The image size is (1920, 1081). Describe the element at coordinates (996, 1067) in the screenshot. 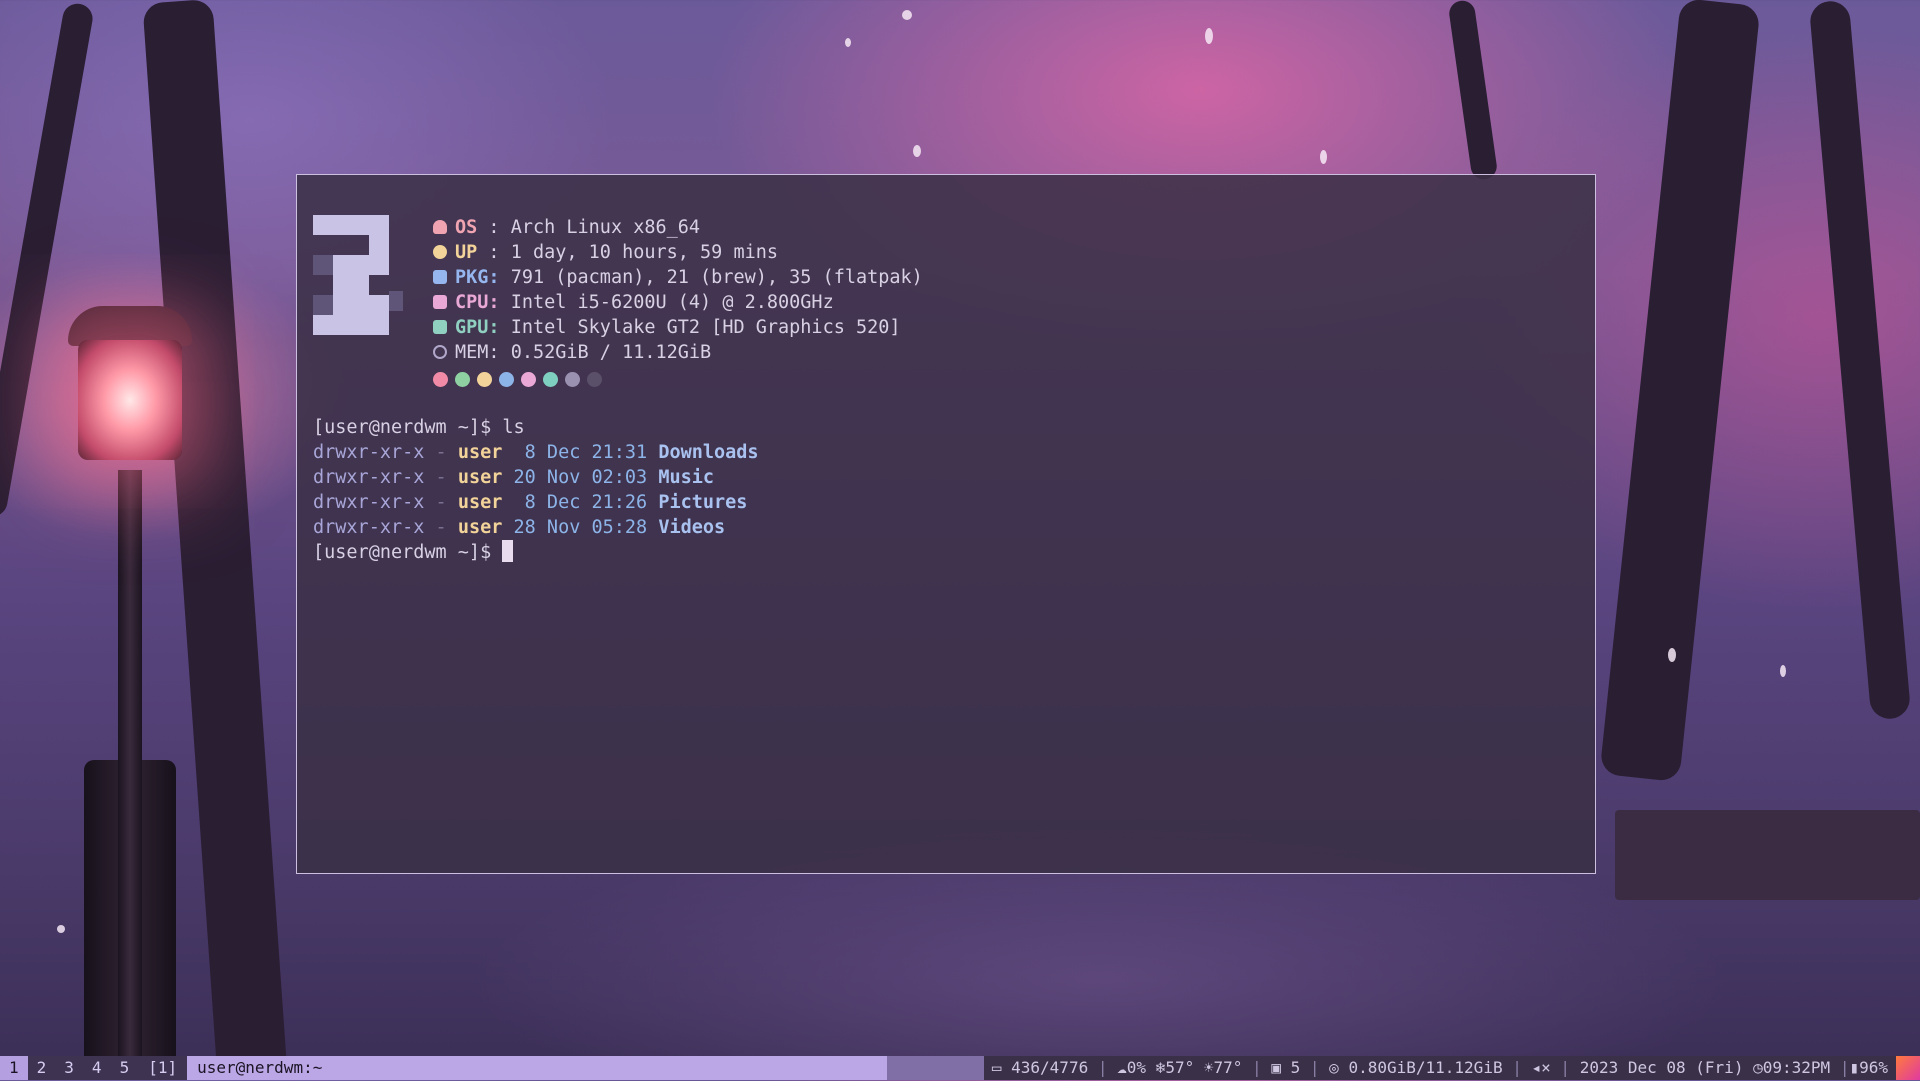

I see `monitor-icon: ▭` at that location.